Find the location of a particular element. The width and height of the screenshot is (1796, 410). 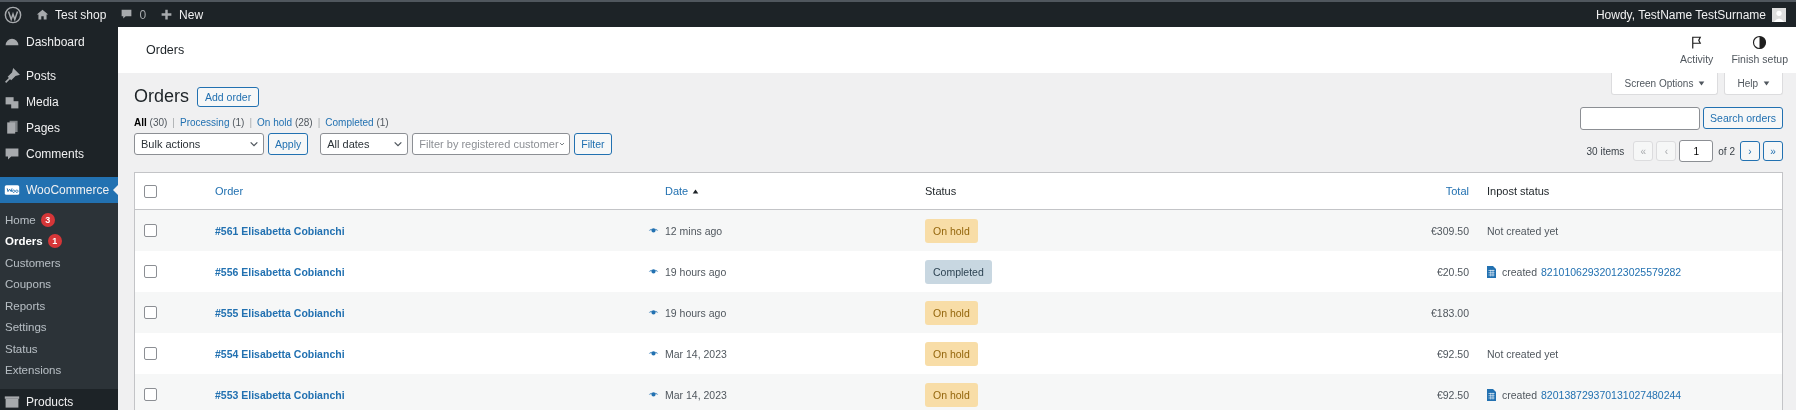

tracking-link: 821010629320123025579282 is located at coordinates (1611, 271).